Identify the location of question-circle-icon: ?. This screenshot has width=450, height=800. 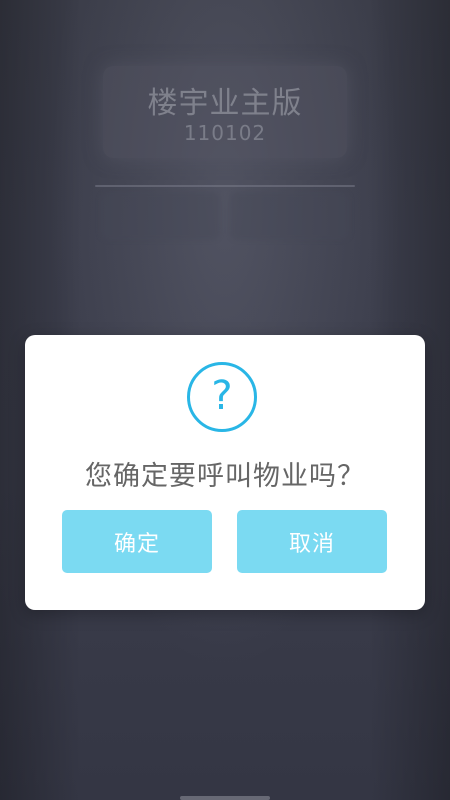
(222, 397).